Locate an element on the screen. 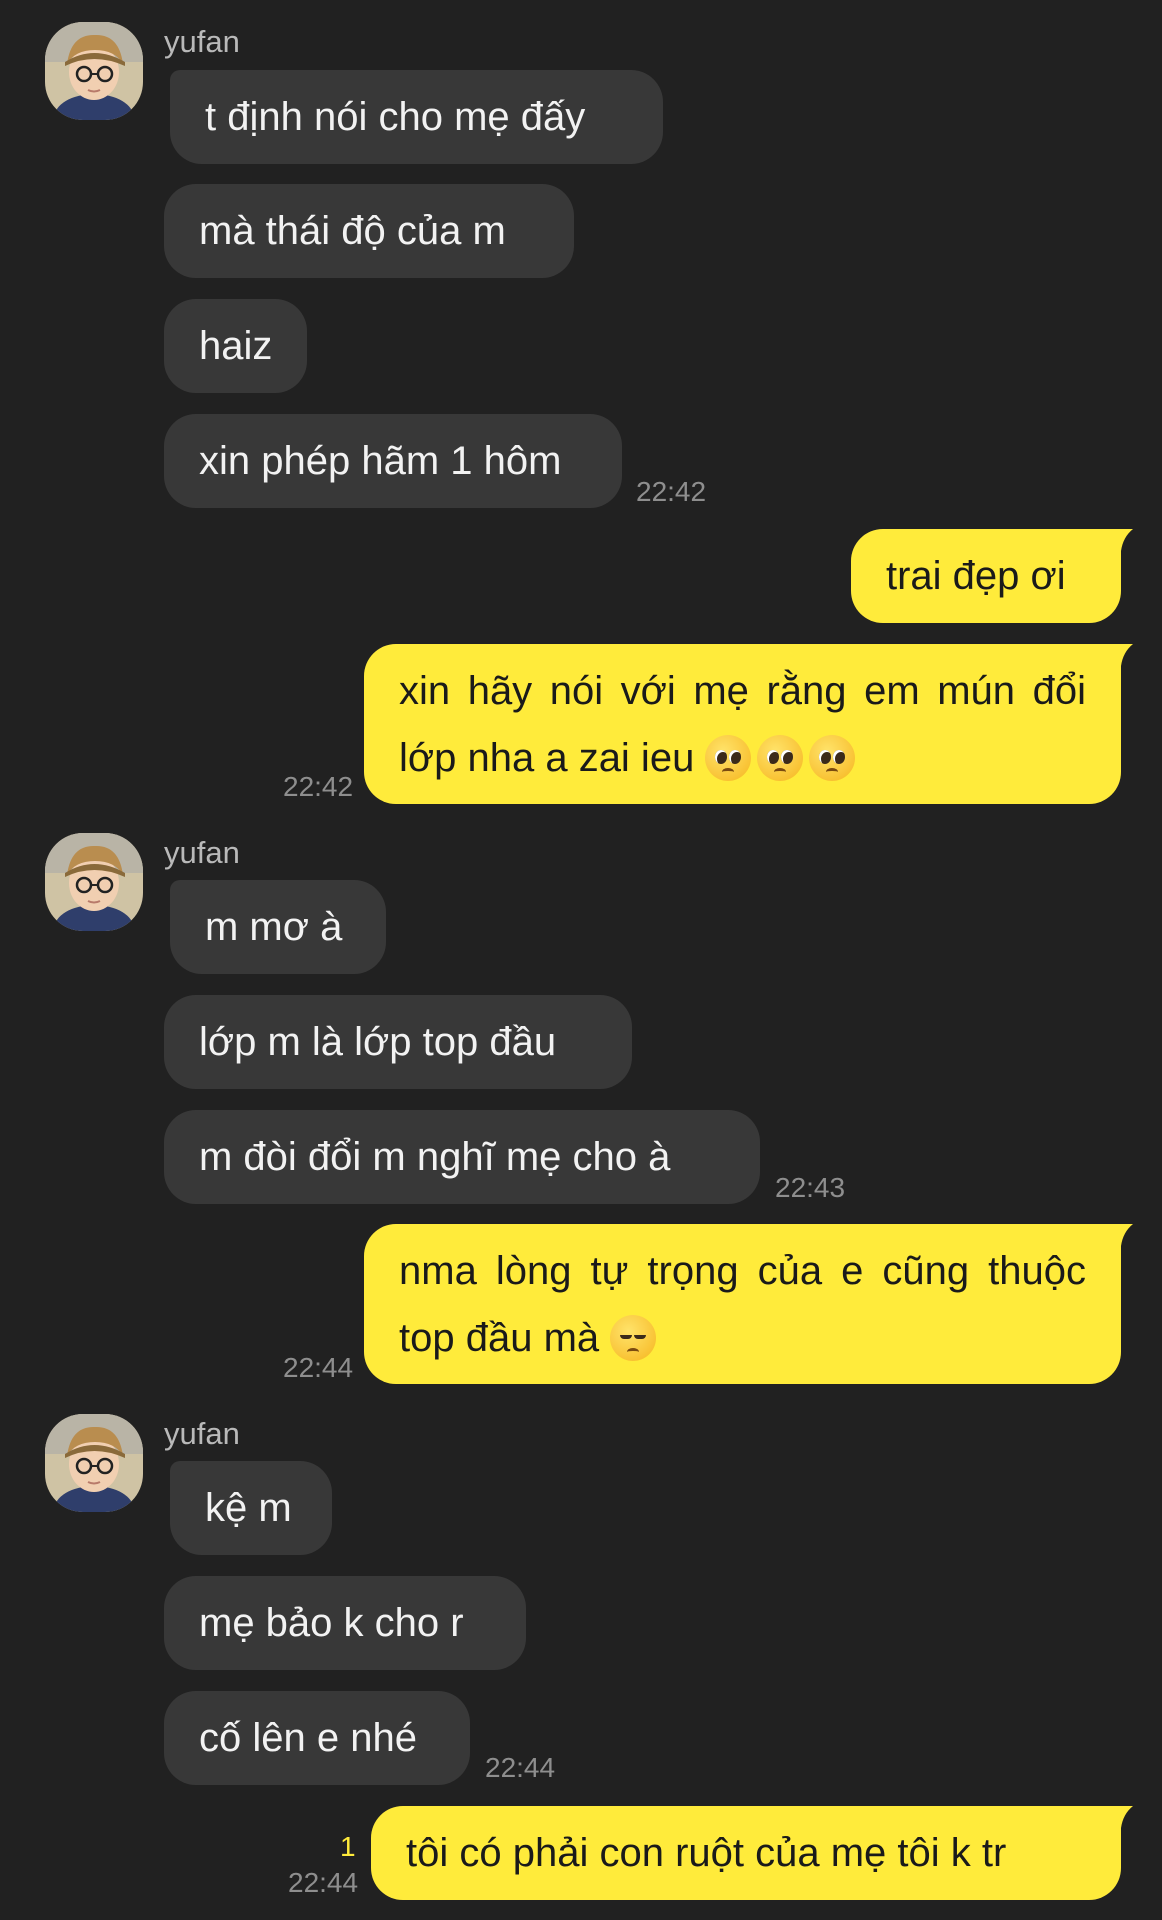 The width and height of the screenshot is (1162, 1920). message-timestamp: 22:43 is located at coordinates (810, 1187).